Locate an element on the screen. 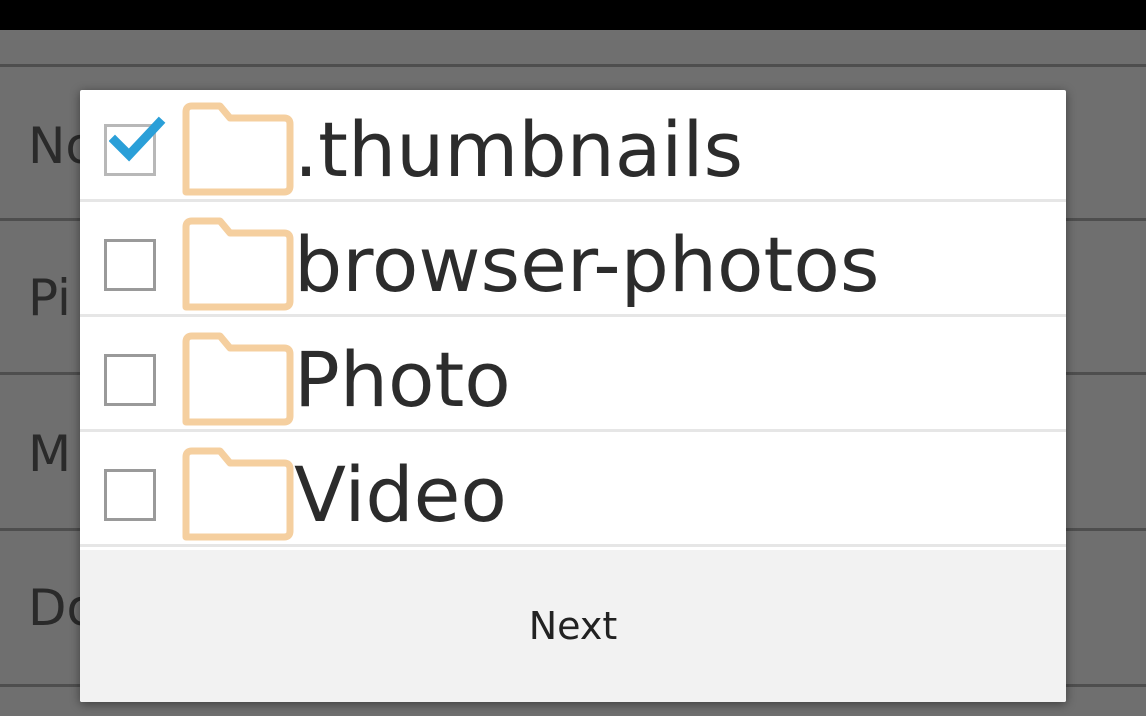  folder-name: Photo is located at coordinates (402, 379).